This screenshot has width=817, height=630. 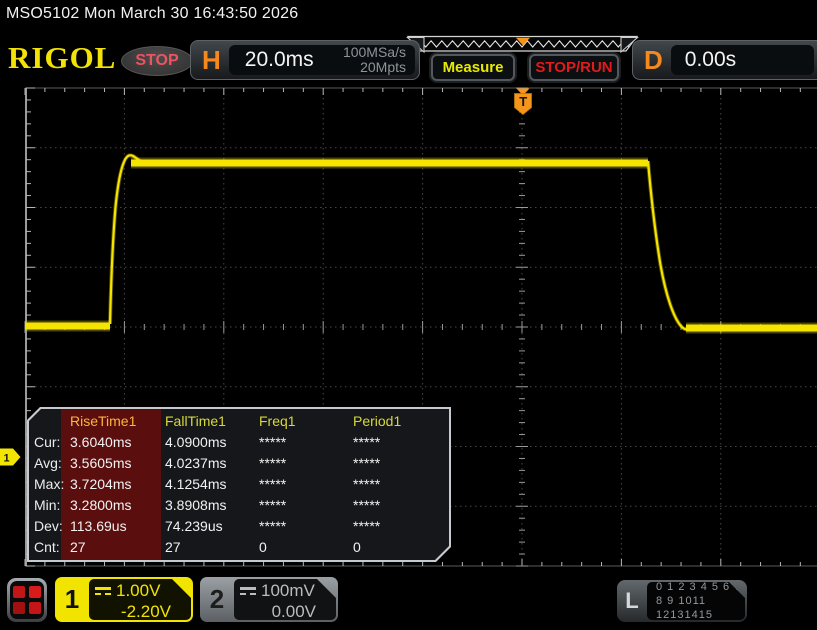 What do you see at coordinates (101, 442) in the screenshot?
I see `measurement-value: 3.6040ms` at bounding box center [101, 442].